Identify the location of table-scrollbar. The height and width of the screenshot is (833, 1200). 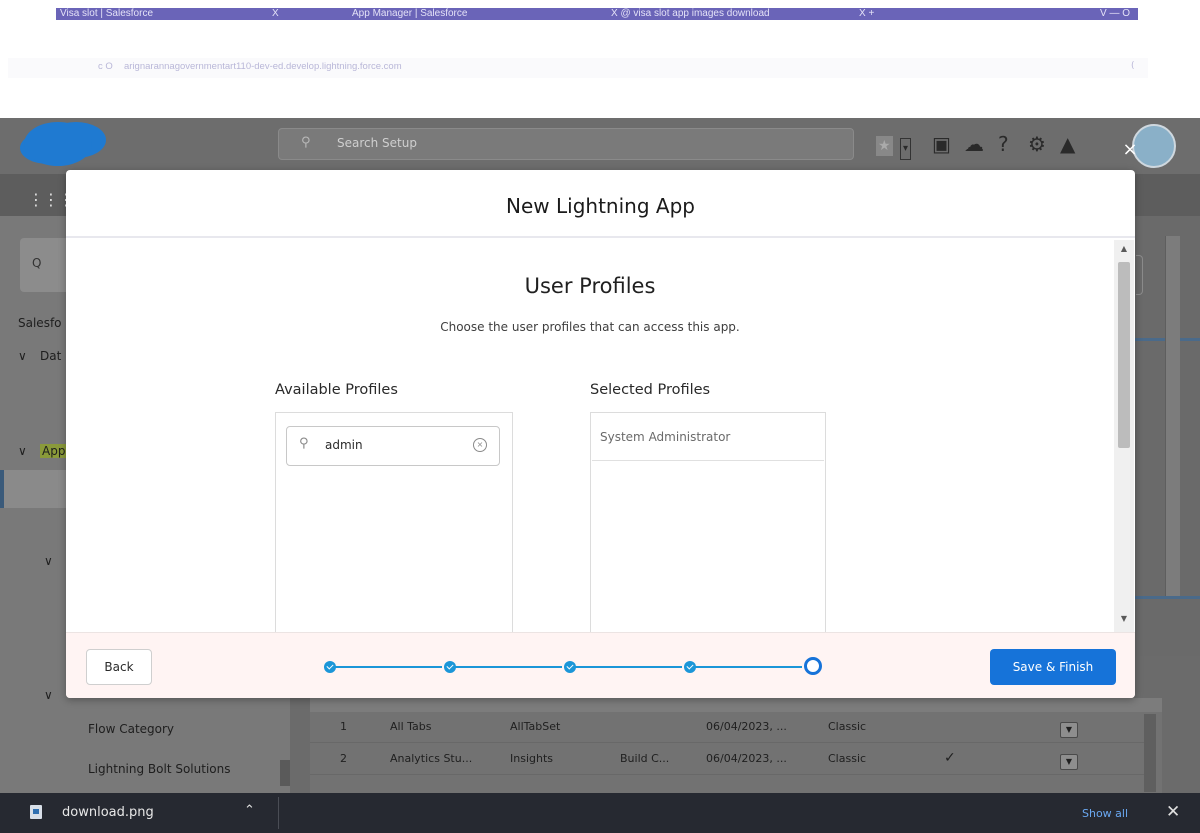
(1150, 753).